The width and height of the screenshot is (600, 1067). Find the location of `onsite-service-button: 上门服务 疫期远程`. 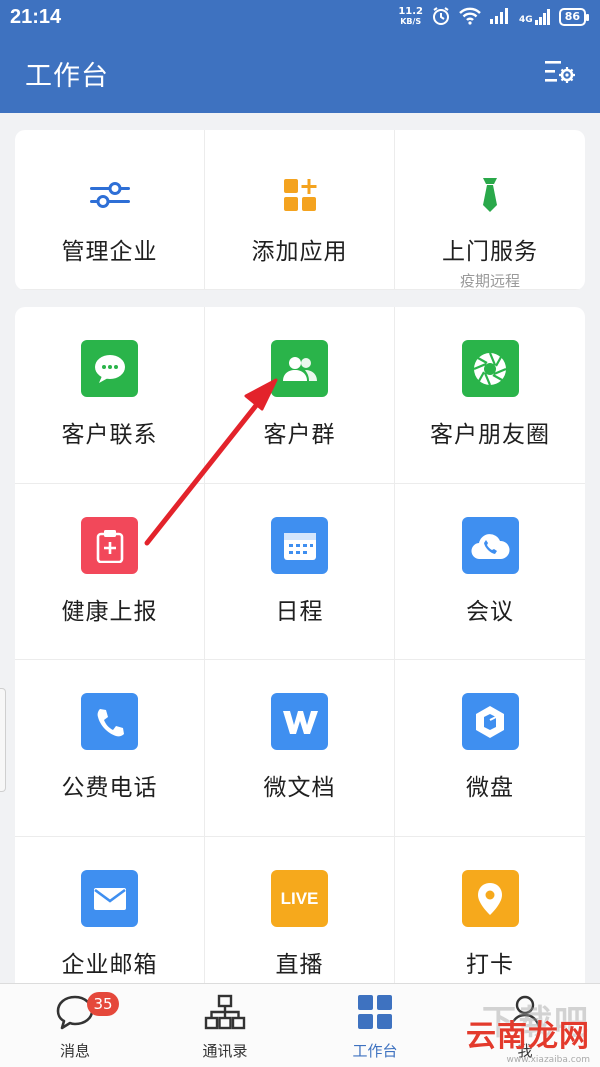

onsite-service-button: 上门服务 疫期远程 is located at coordinates (490, 210).